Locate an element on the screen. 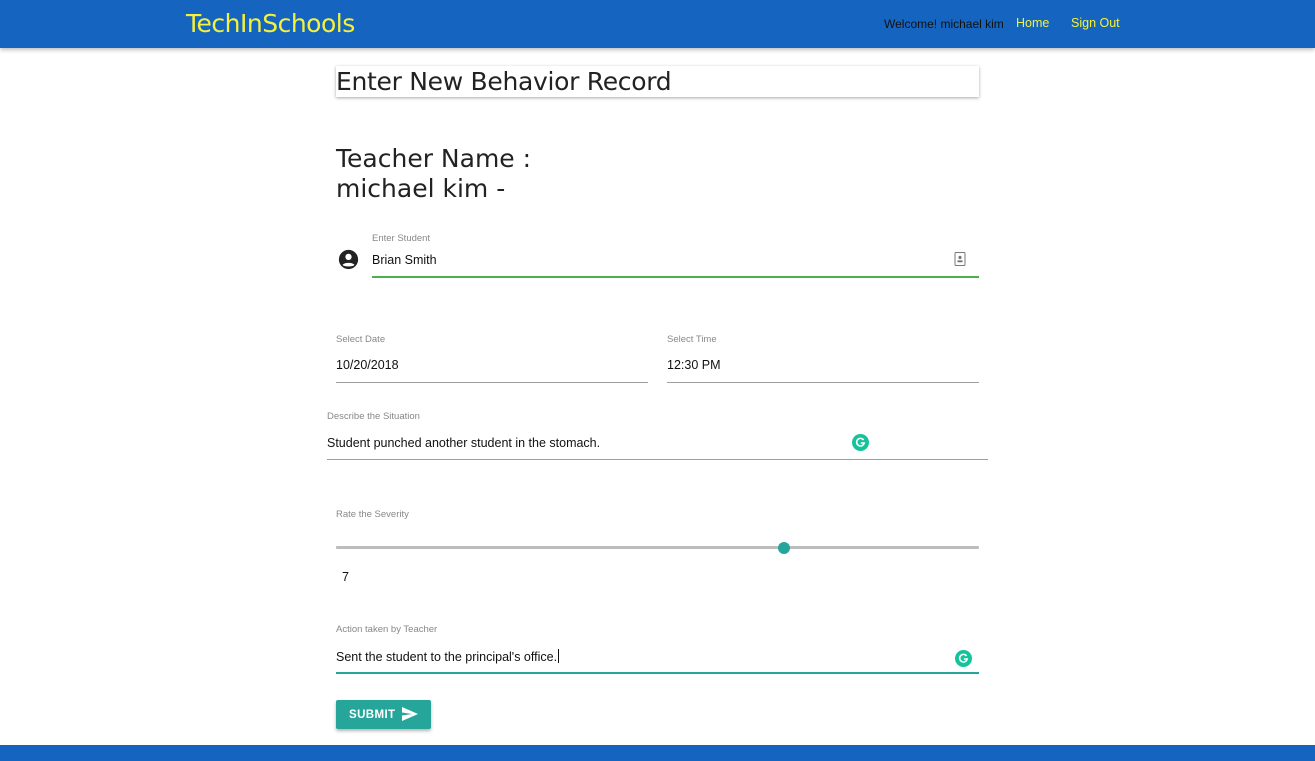  severity-slider is located at coordinates (657, 547).